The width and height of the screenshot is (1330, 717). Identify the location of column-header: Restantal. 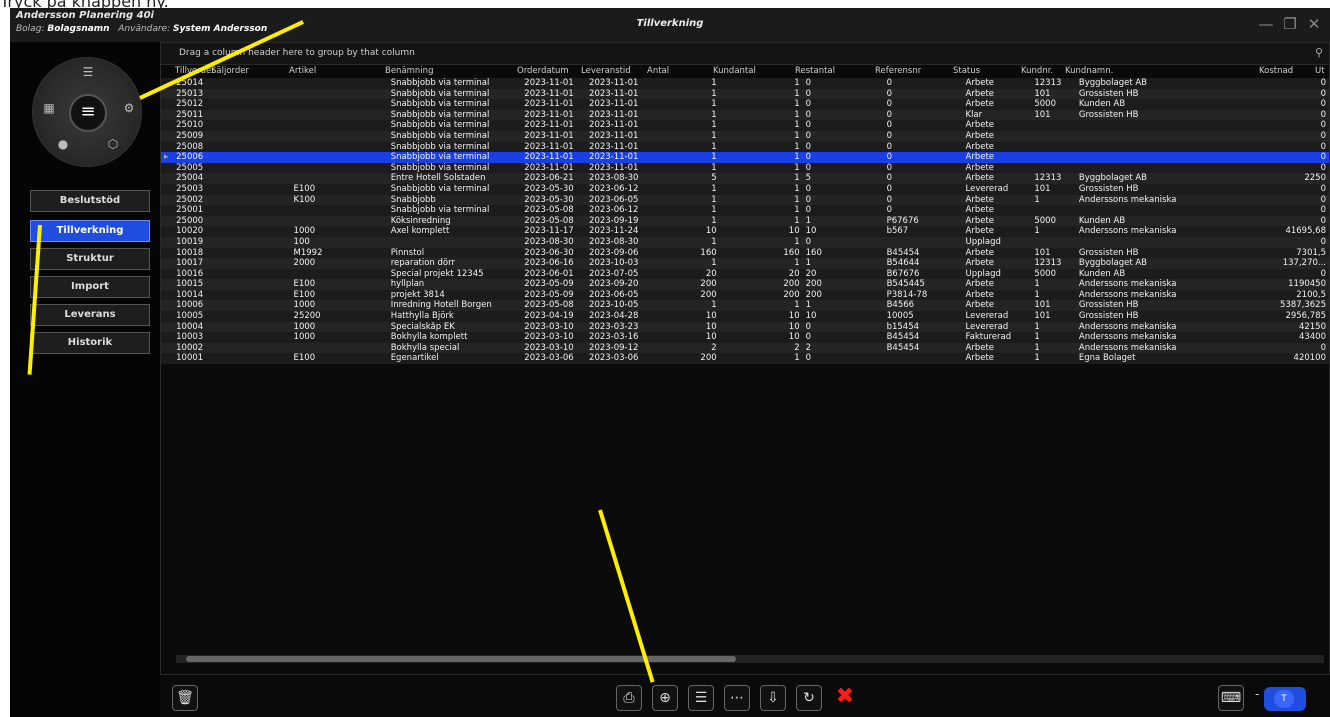
(815, 71).